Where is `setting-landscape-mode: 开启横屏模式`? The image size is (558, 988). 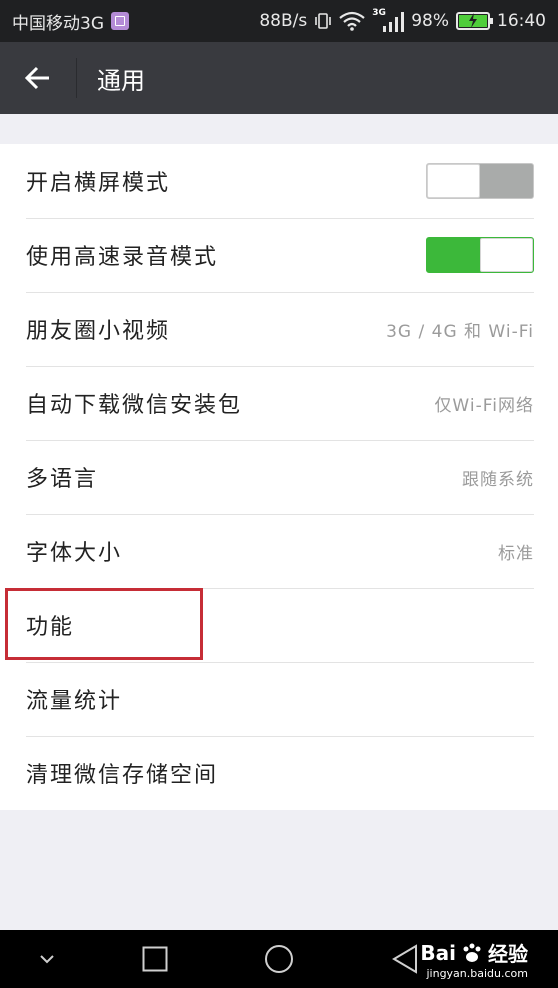 setting-landscape-mode: 开启横屏模式 is located at coordinates (279, 181).